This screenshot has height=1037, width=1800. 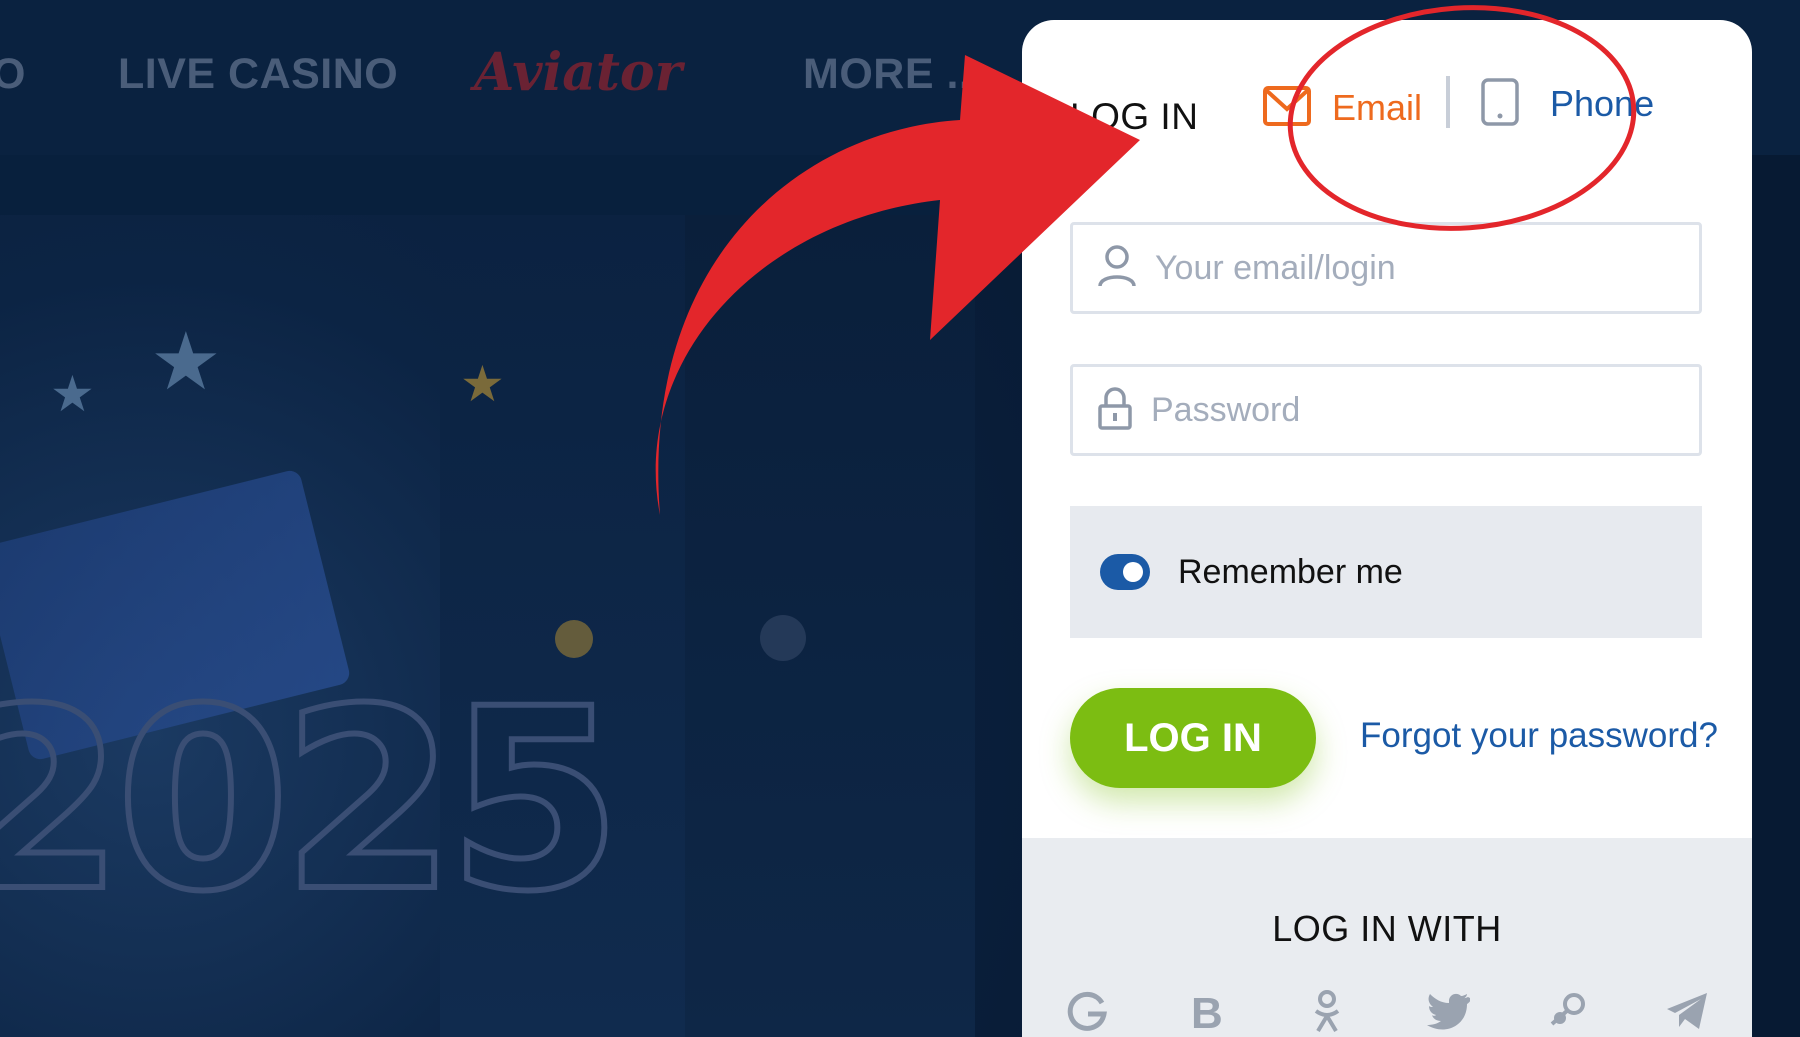 I want to click on remember-me-label: Remember me, so click(x=1290, y=572).